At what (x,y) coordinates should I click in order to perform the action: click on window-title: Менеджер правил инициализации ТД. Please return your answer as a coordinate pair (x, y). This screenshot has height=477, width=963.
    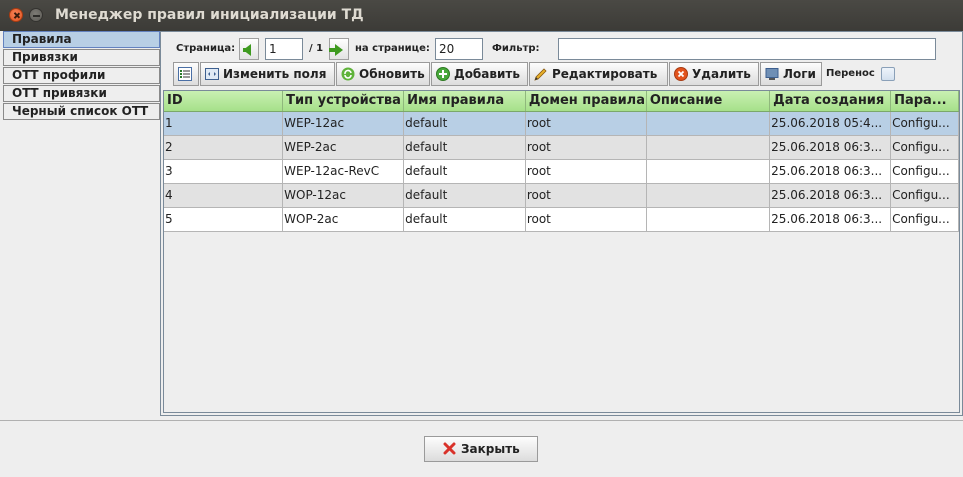
    Looking at the image, I should click on (209, 15).